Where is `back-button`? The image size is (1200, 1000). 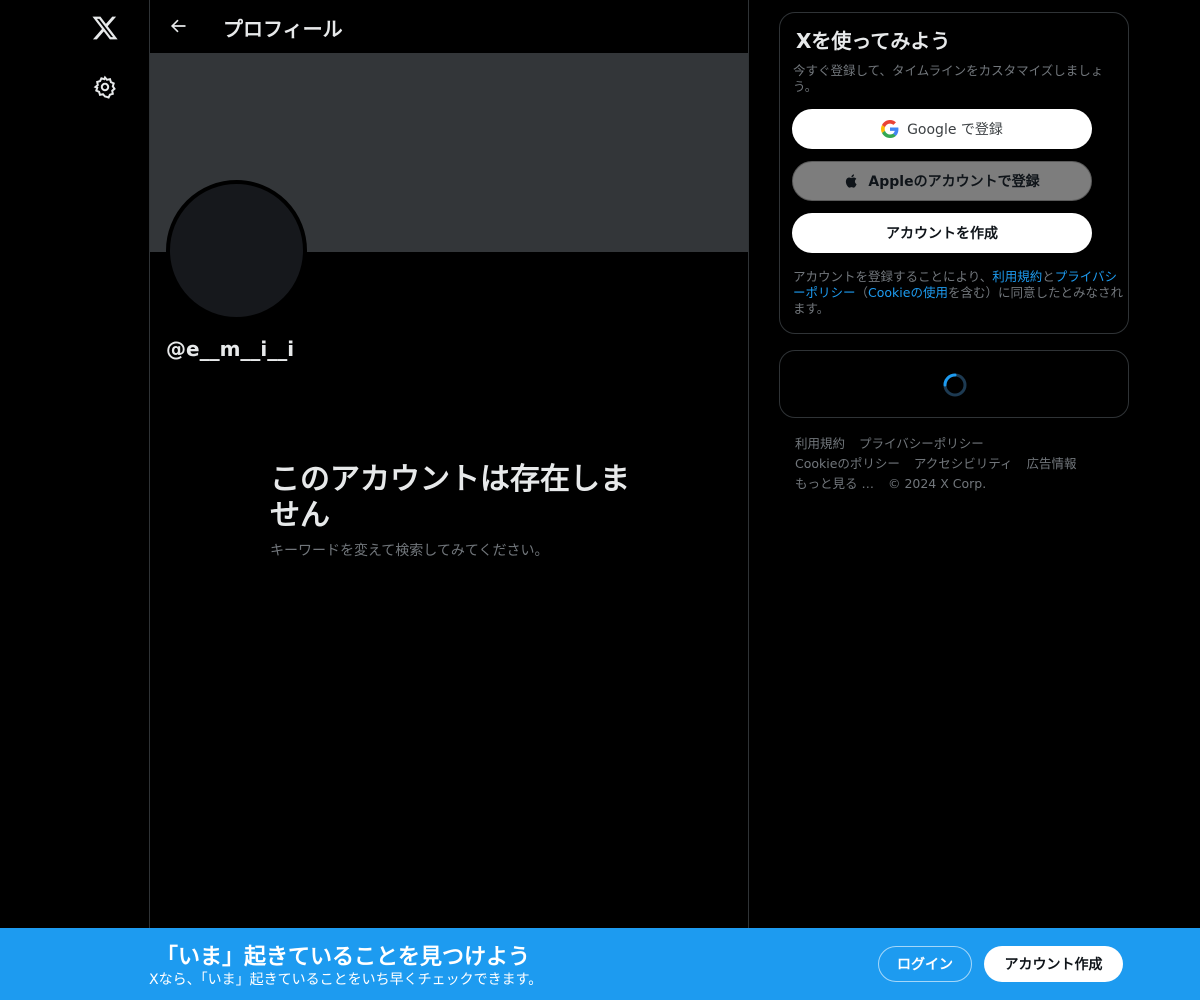
back-button is located at coordinates (178, 26).